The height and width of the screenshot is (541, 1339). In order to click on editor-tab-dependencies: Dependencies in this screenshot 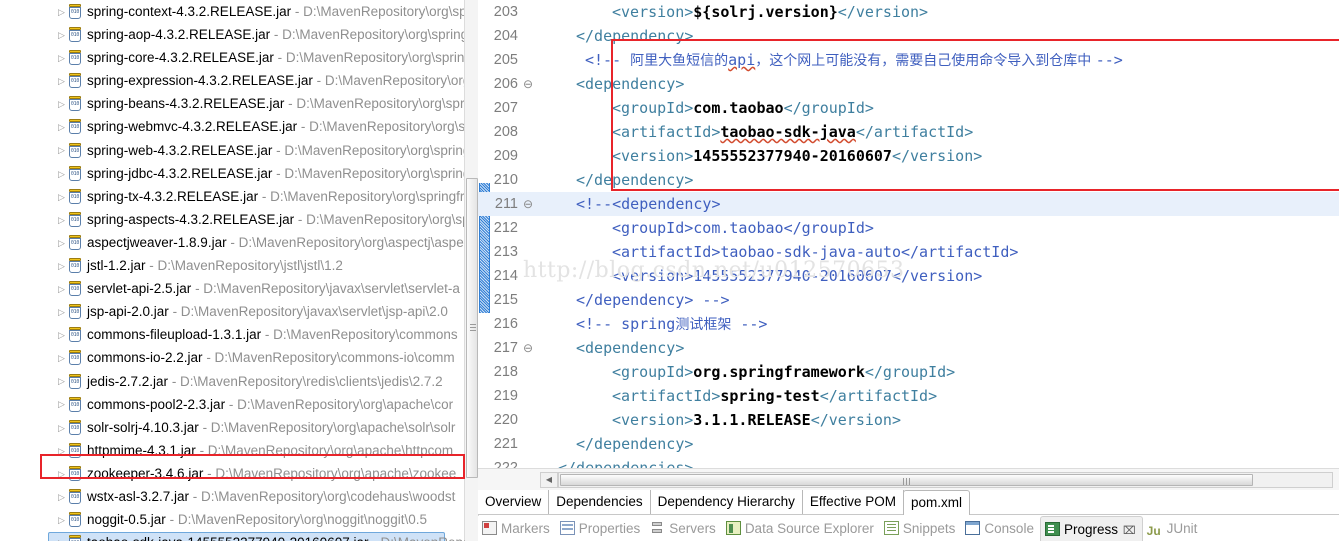, I will do `click(600, 502)`.